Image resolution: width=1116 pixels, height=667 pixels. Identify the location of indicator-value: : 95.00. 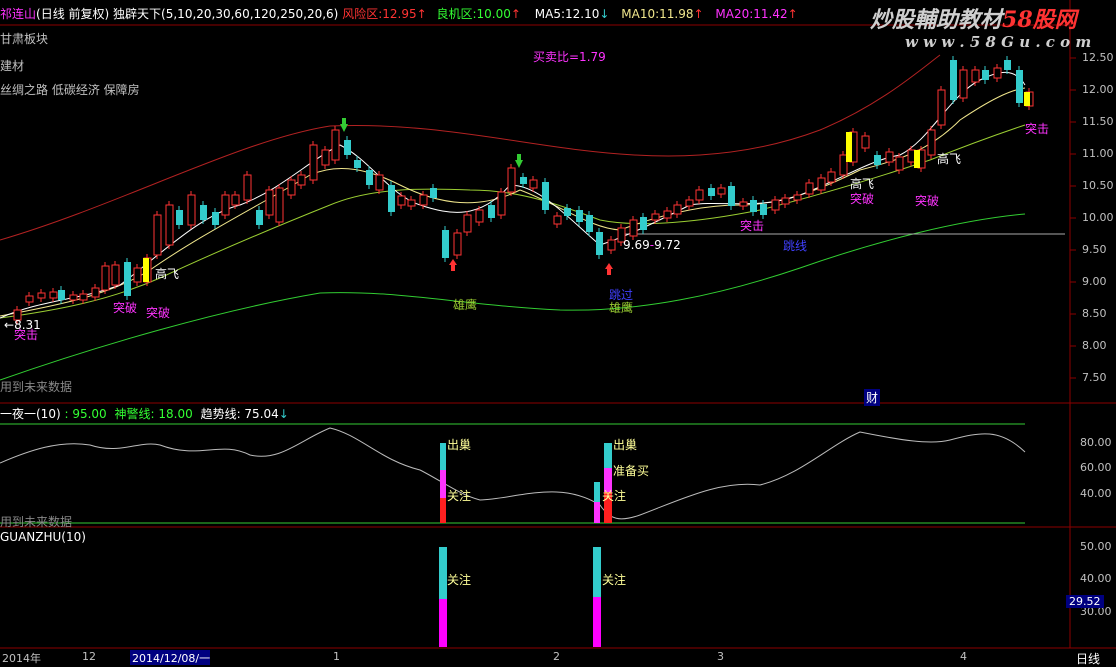
(85, 414).